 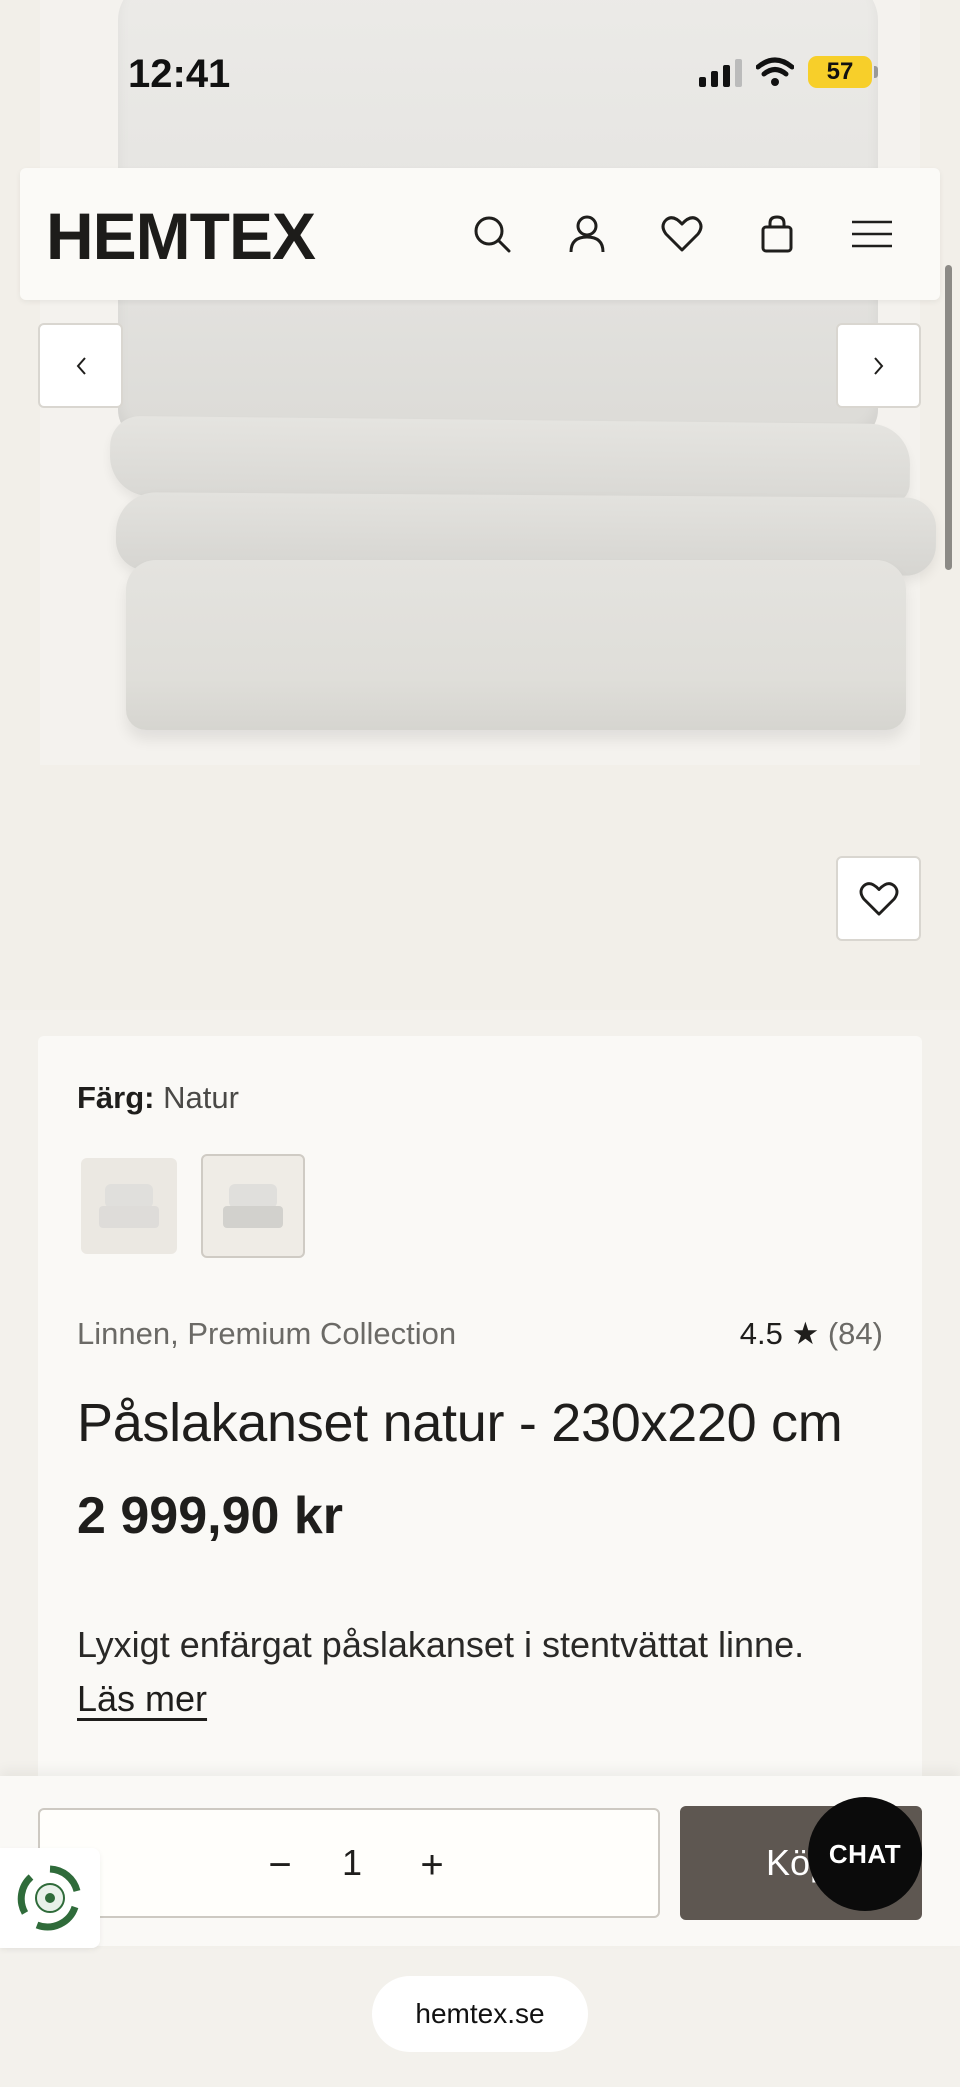 I want to click on product-price: 2 999,90 kr, so click(x=210, y=1516).